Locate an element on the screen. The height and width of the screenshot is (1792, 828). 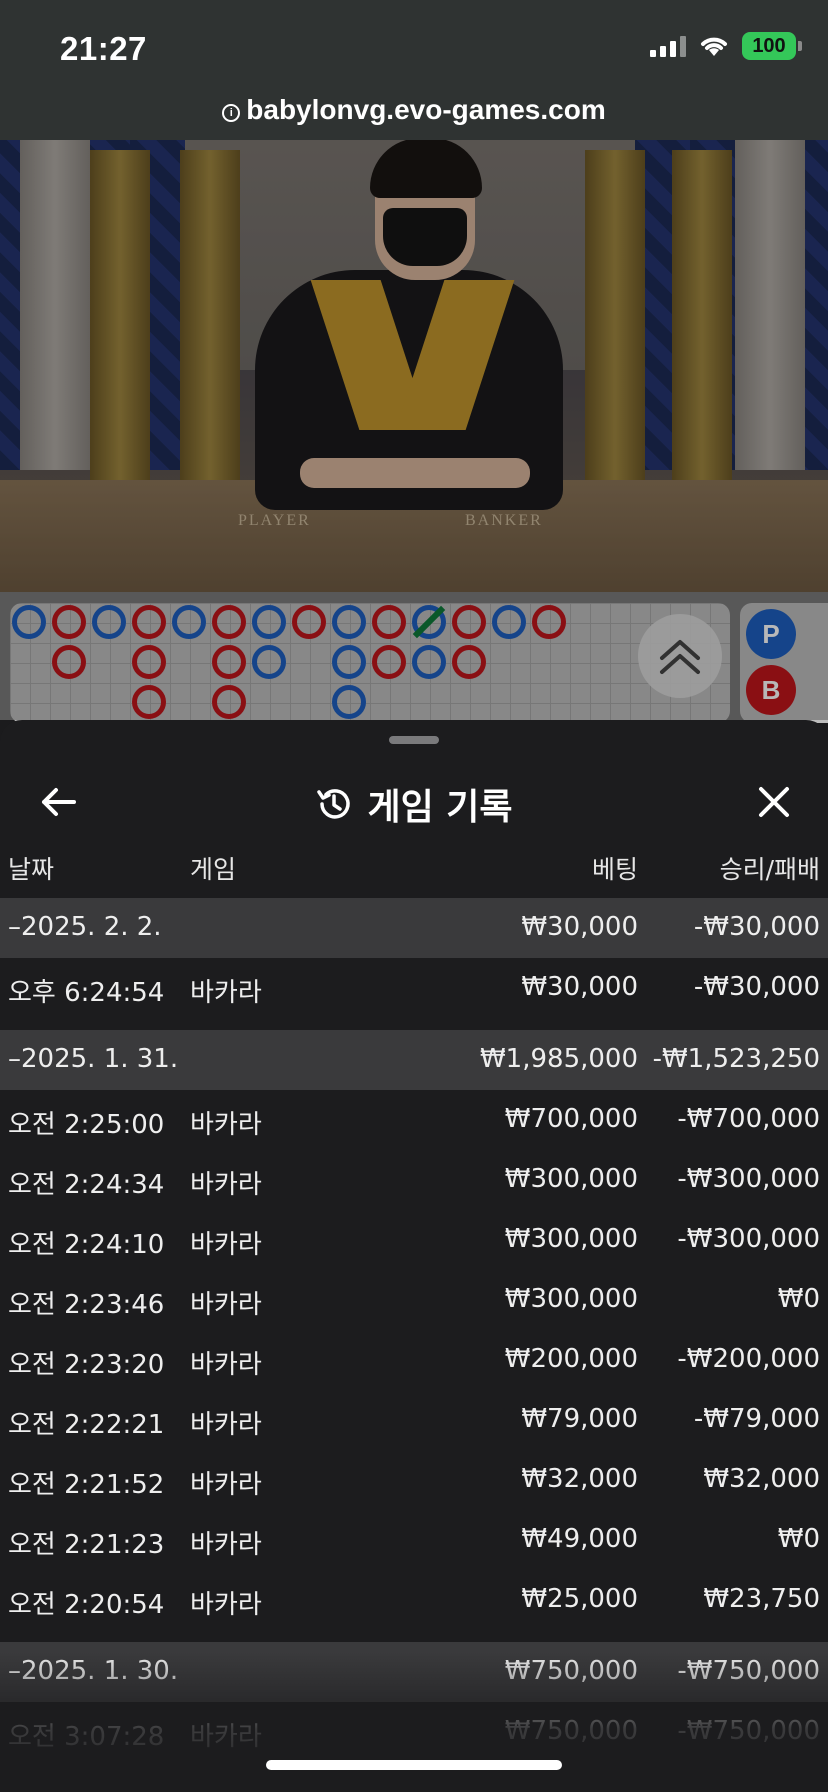
table-row: 오전 2:23:46 바카라 ₩300,000 ₩0 is located at coordinates (414, 1300).